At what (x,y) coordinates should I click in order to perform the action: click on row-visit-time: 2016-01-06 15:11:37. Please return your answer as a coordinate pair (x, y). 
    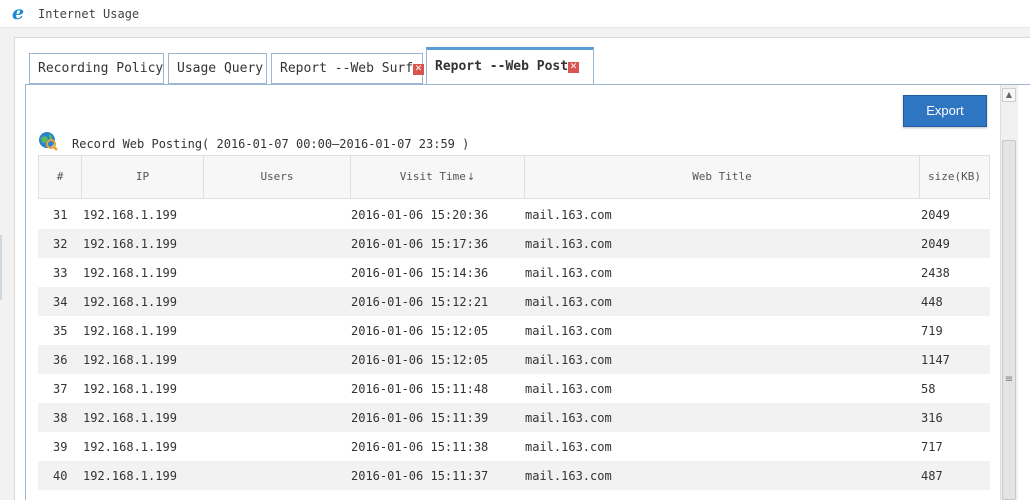
    Looking at the image, I should click on (420, 476).